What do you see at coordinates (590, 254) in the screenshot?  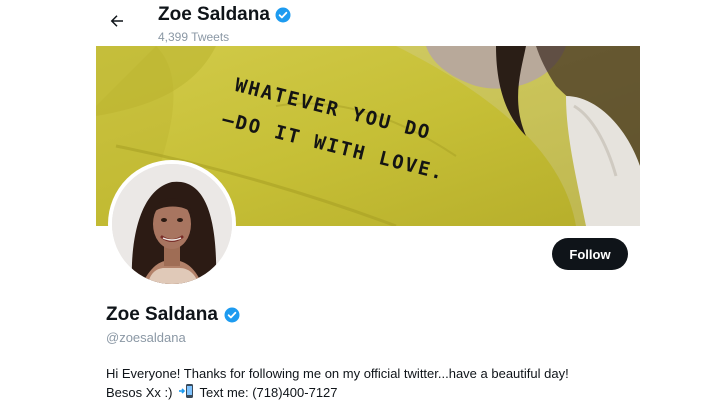 I see `follow-button: Follow` at bounding box center [590, 254].